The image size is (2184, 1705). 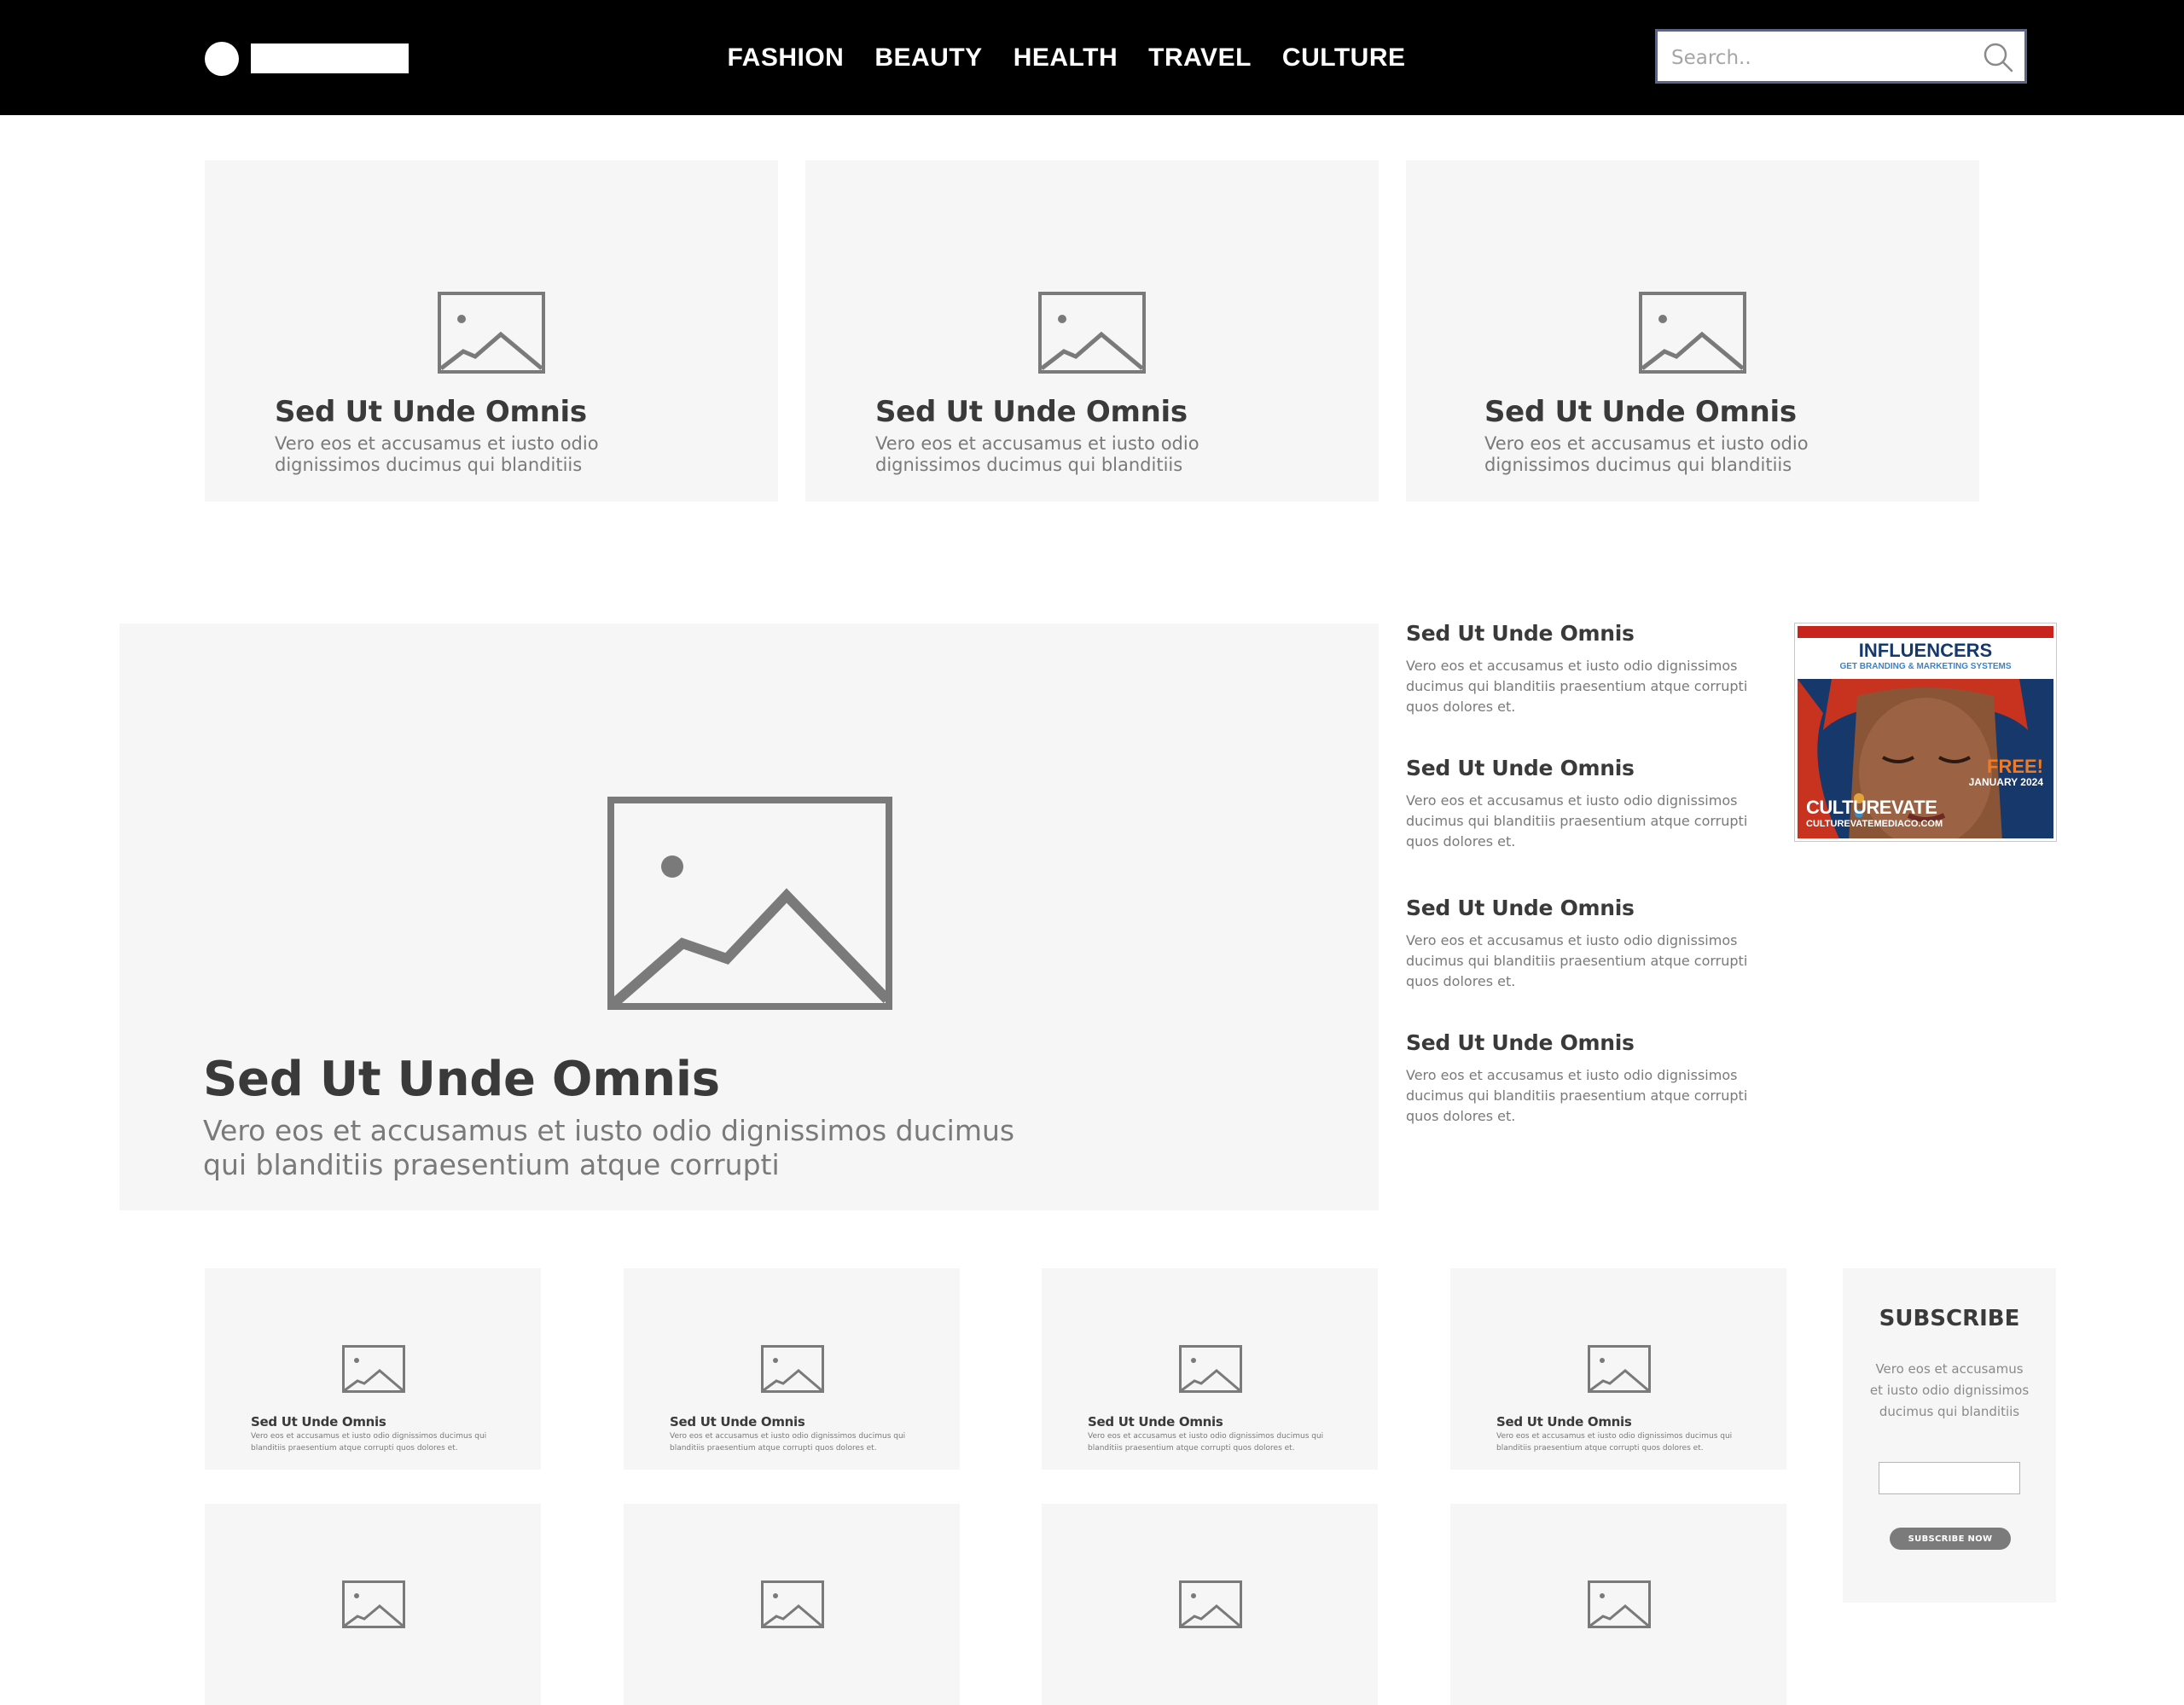 What do you see at coordinates (928, 57) in the screenshot?
I see `nav-beauty: BEAUTY` at bounding box center [928, 57].